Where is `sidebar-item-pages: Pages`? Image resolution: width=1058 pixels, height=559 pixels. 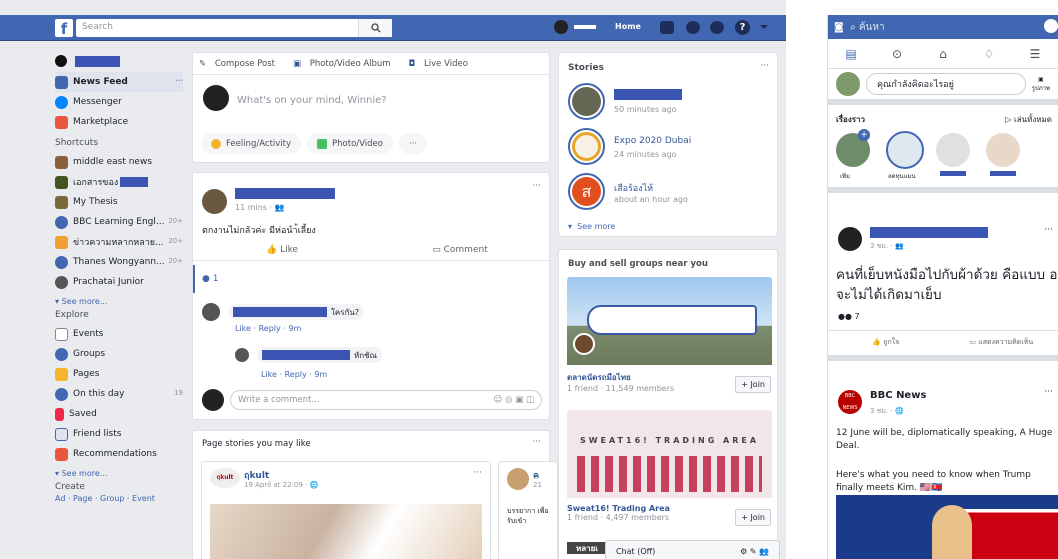
sidebar-item-pages: Pages is located at coordinates (119, 374).